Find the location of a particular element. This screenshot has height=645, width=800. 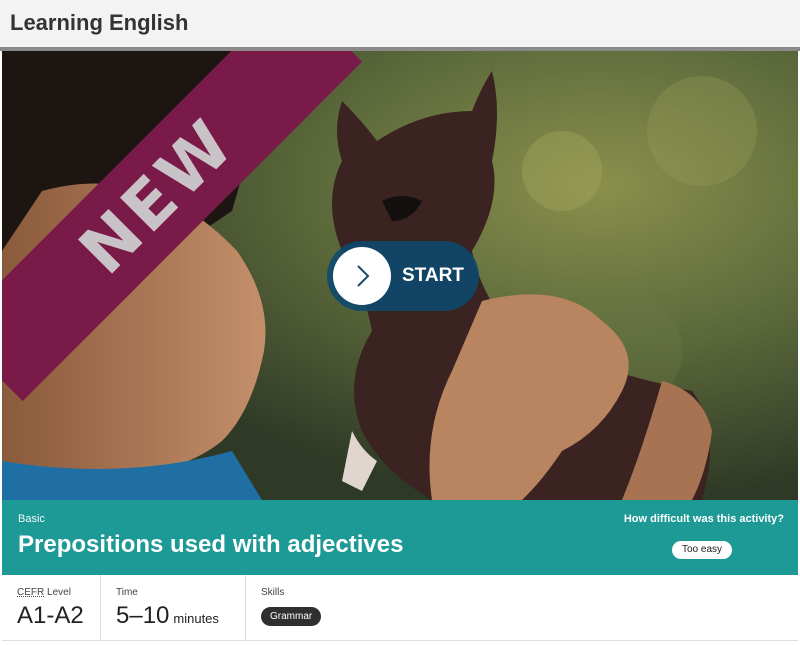

app-title: Learning English is located at coordinates (99, 22).